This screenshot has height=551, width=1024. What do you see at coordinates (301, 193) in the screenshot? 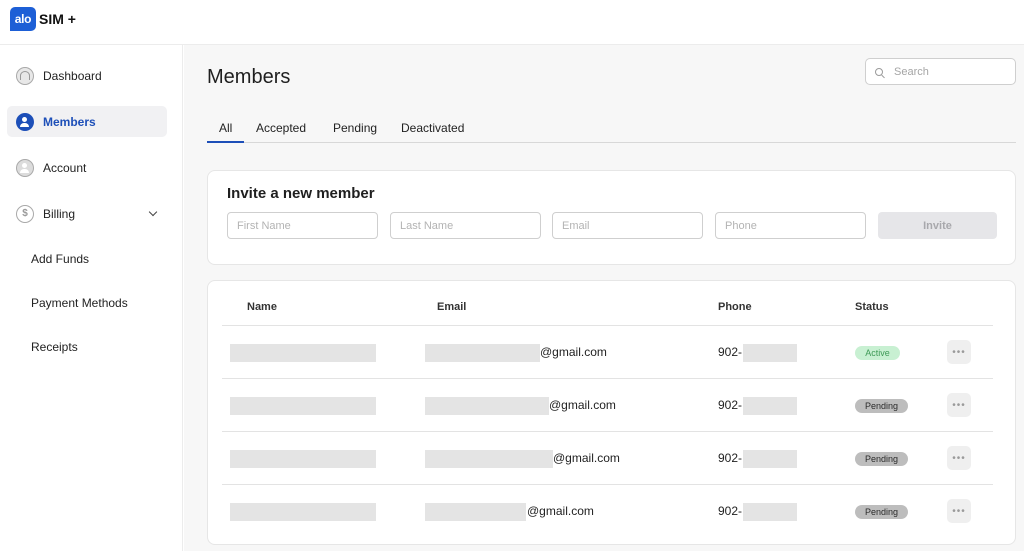
I see `invite-title: Invite a new member` at bounding box center [301, 193].